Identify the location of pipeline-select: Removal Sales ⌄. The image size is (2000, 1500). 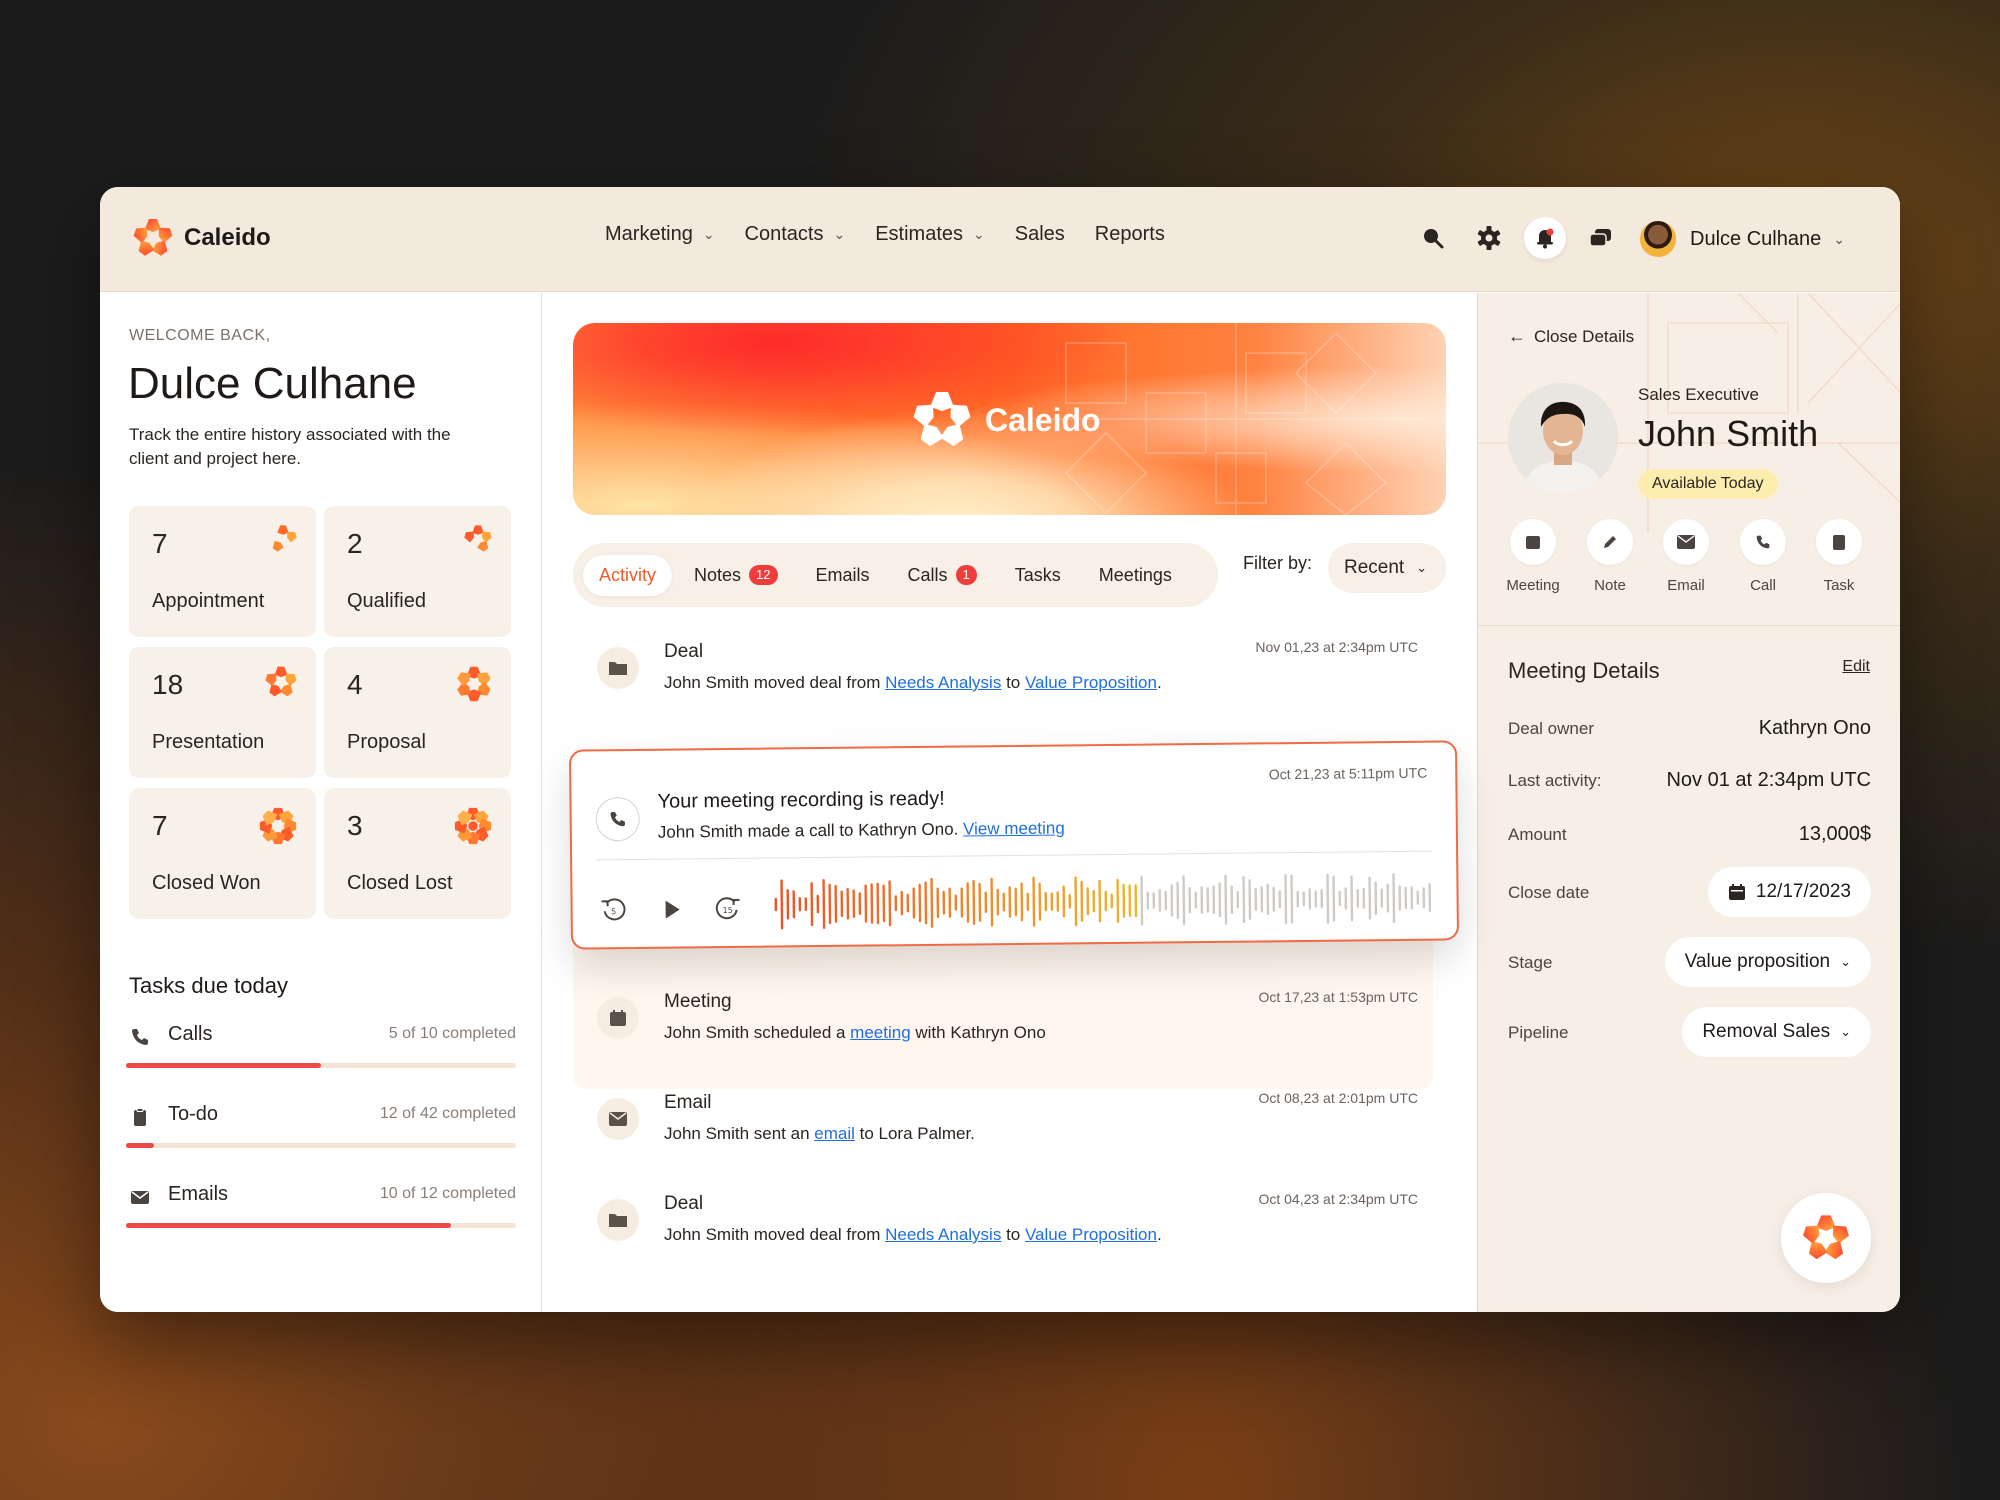
(1776, 1032).